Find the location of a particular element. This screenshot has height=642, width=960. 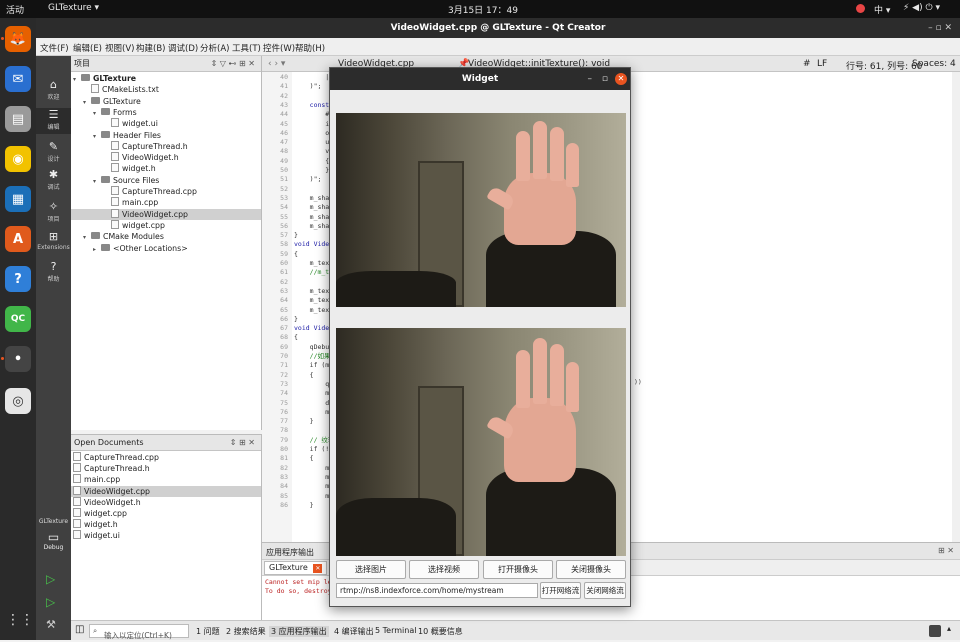

tree-item: VideoWidget.h is located at coordinates (166, 157).